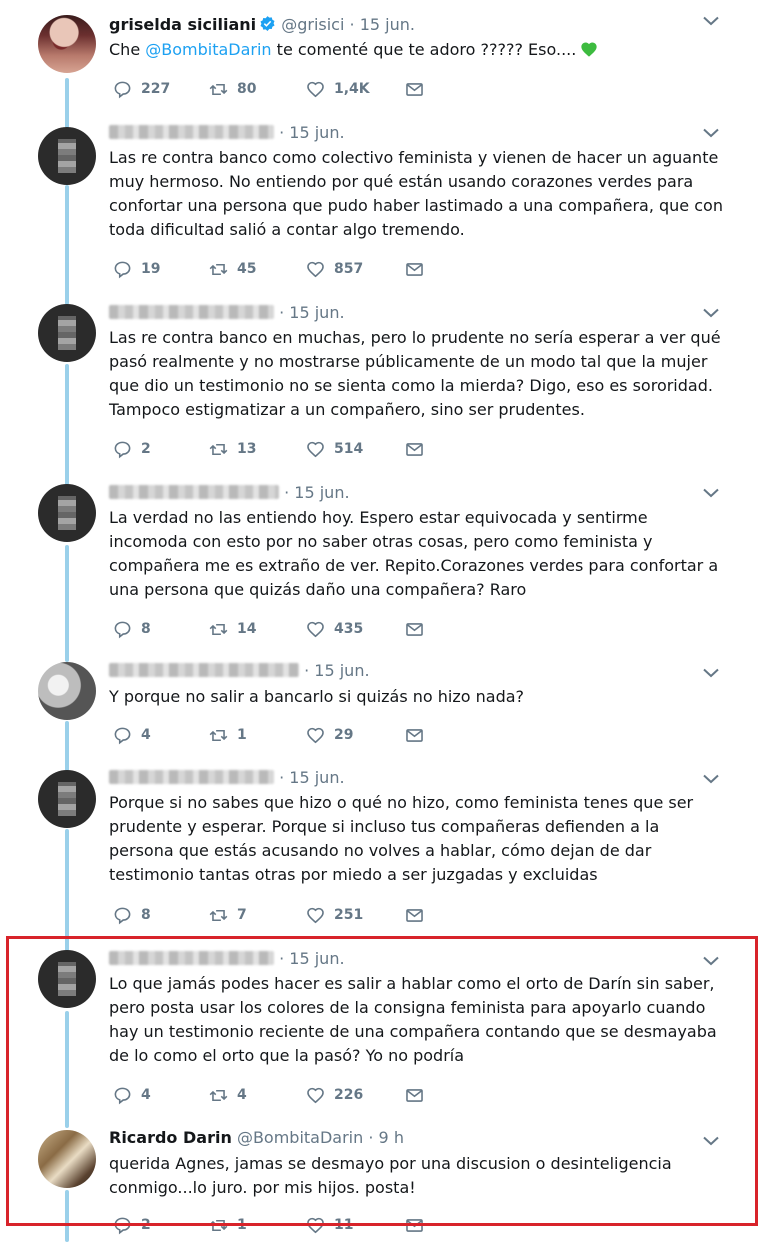  What do you see at coordinates (141, 89) in the screenshot?
I see `reply-button: 227` at bounding box center [141, 89].